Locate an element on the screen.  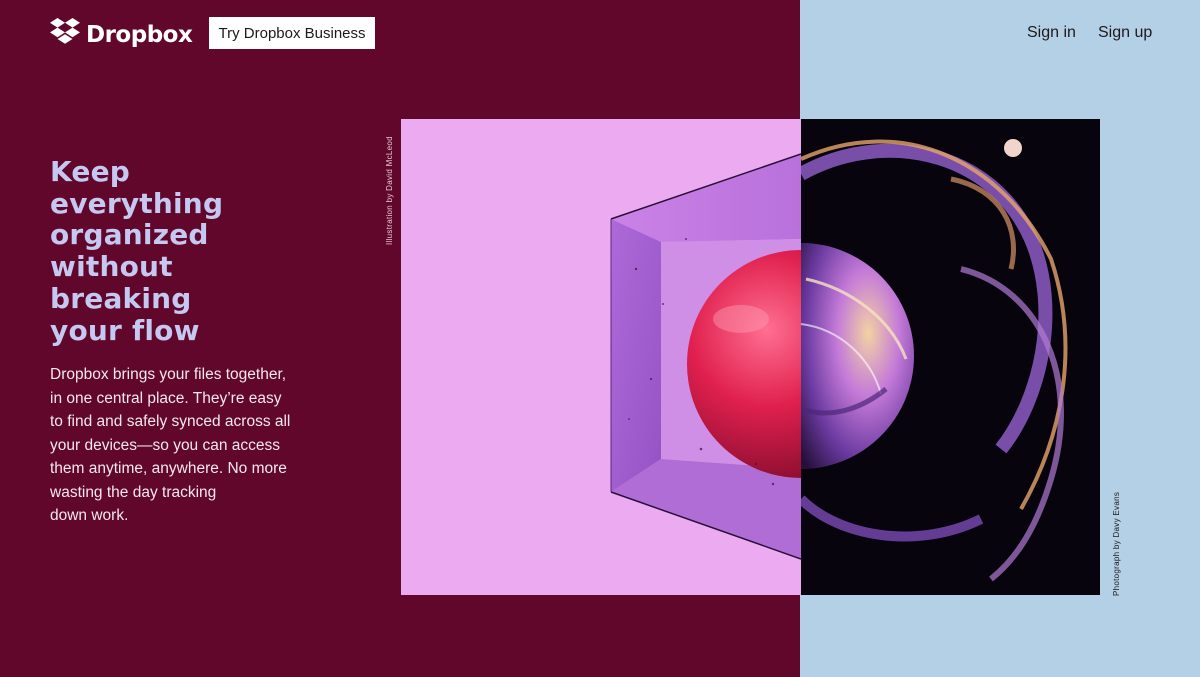
try-dropbox-business-button: Try Dropbox Business is located at coordinates (292, 33).